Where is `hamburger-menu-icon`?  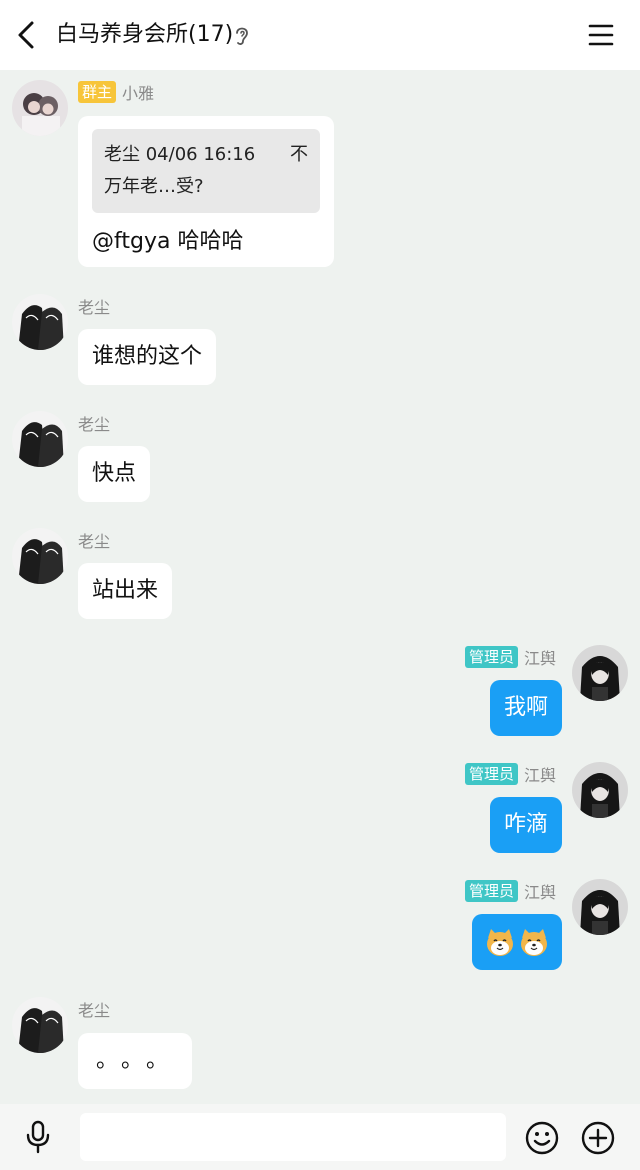
hamburger-menu-icon is located at coordinates (601, 35).